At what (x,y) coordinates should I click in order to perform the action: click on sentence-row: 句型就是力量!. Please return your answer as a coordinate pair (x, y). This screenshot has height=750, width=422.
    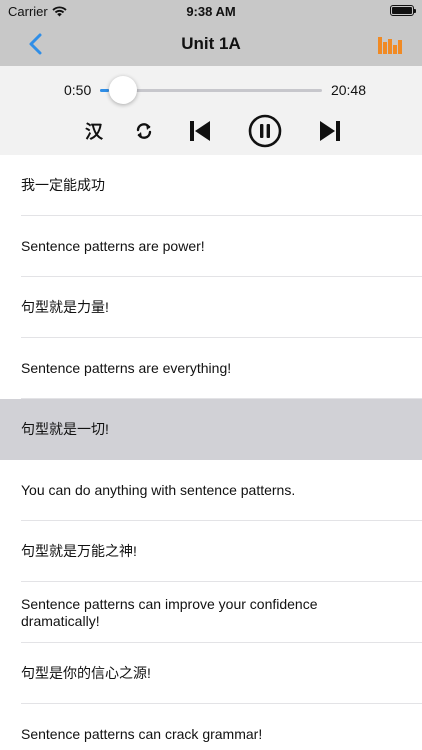
    Looking at the image, I should click on (211, 307).